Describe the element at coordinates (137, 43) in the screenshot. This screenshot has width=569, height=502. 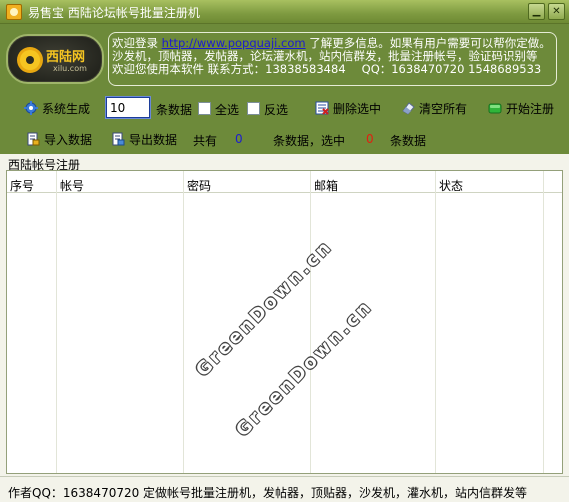
I see `info-welcome: 欢迎登录` at that location.